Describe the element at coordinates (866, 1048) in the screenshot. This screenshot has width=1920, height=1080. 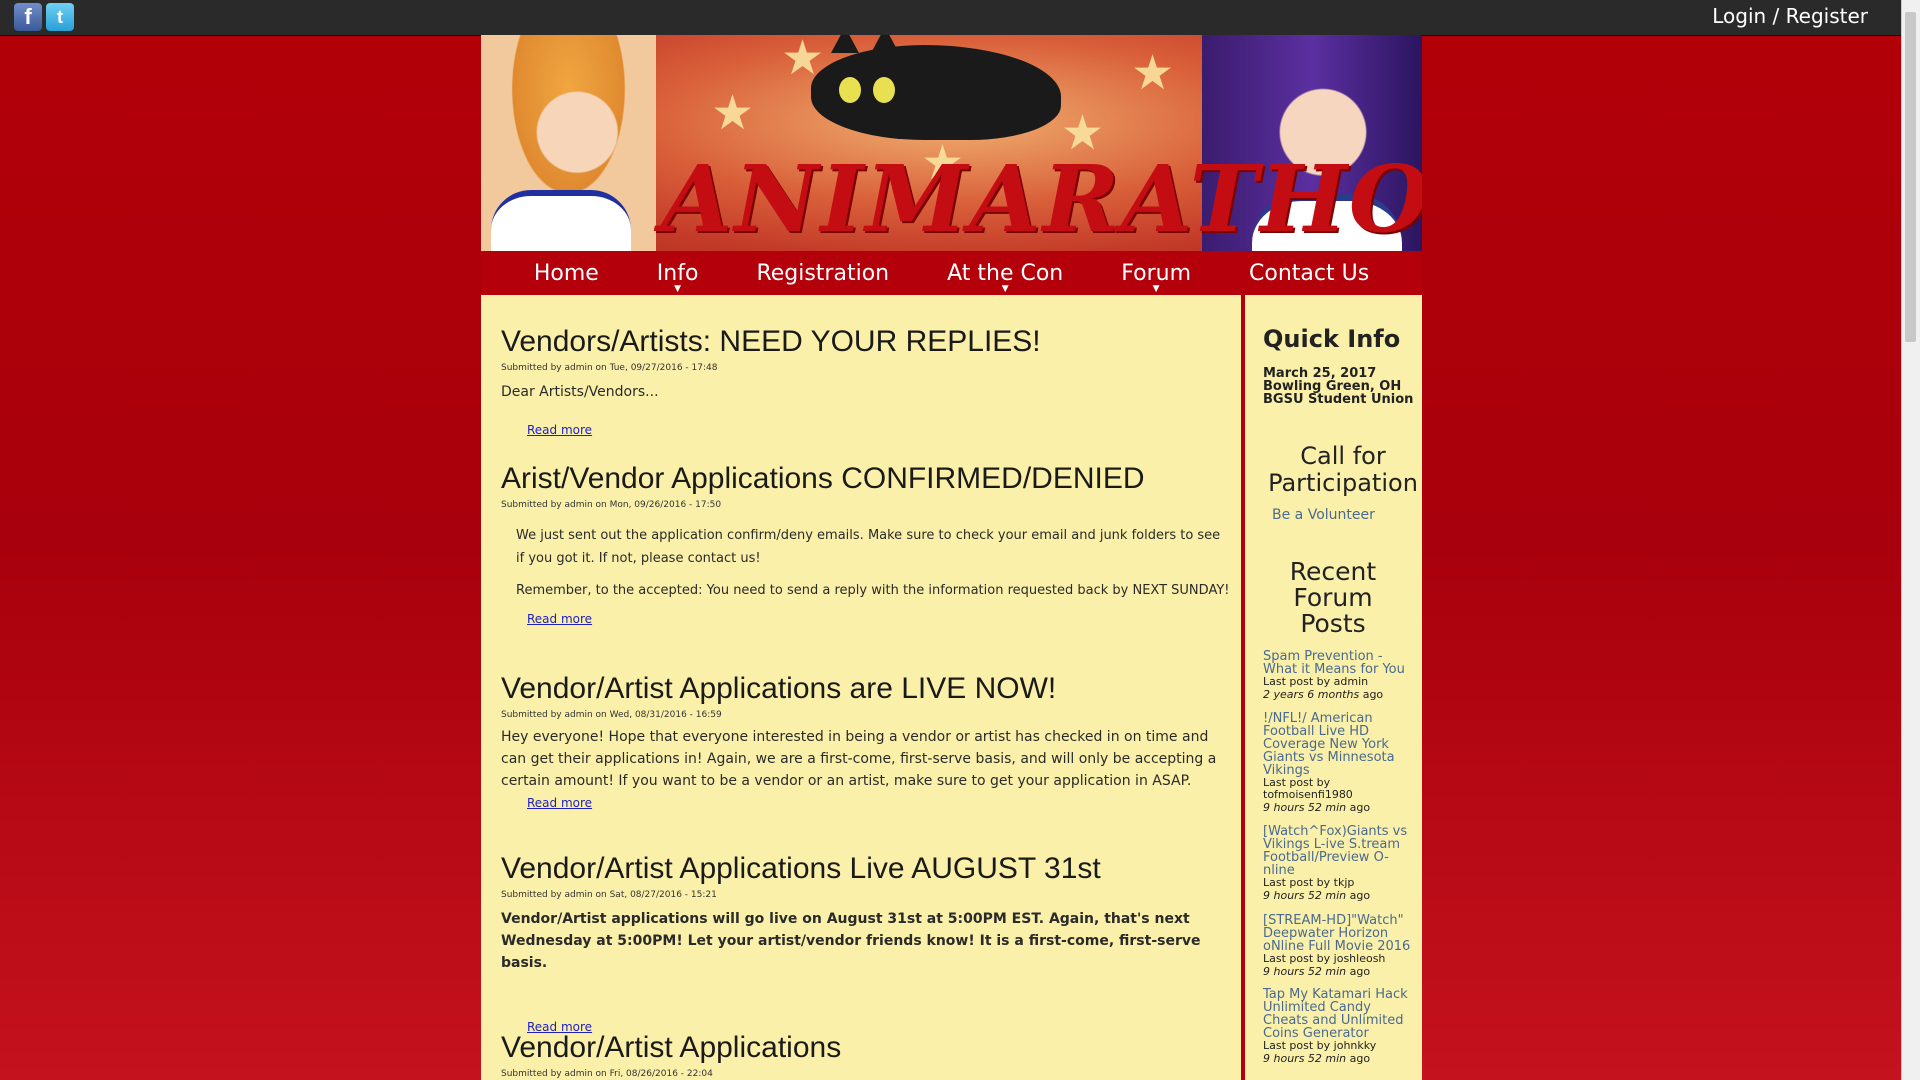
I see `article-title: Vendor/Artist Applications` at that location.